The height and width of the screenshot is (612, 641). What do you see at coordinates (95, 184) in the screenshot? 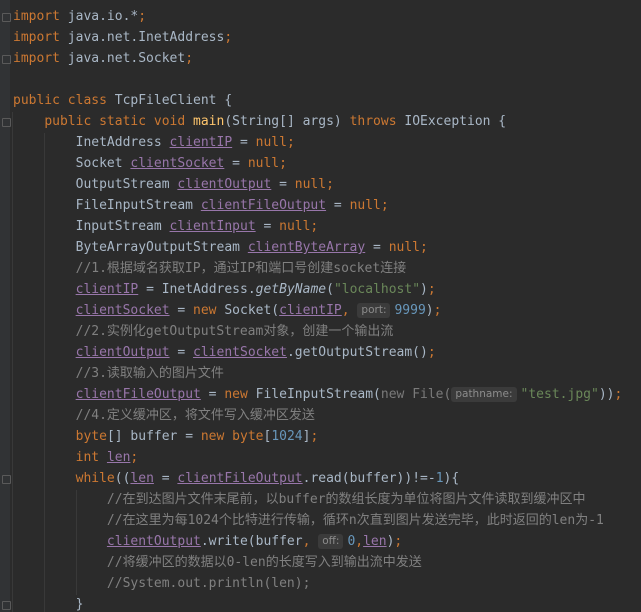
I see `code-text: OutputStream` at bounding box center [95, 184].